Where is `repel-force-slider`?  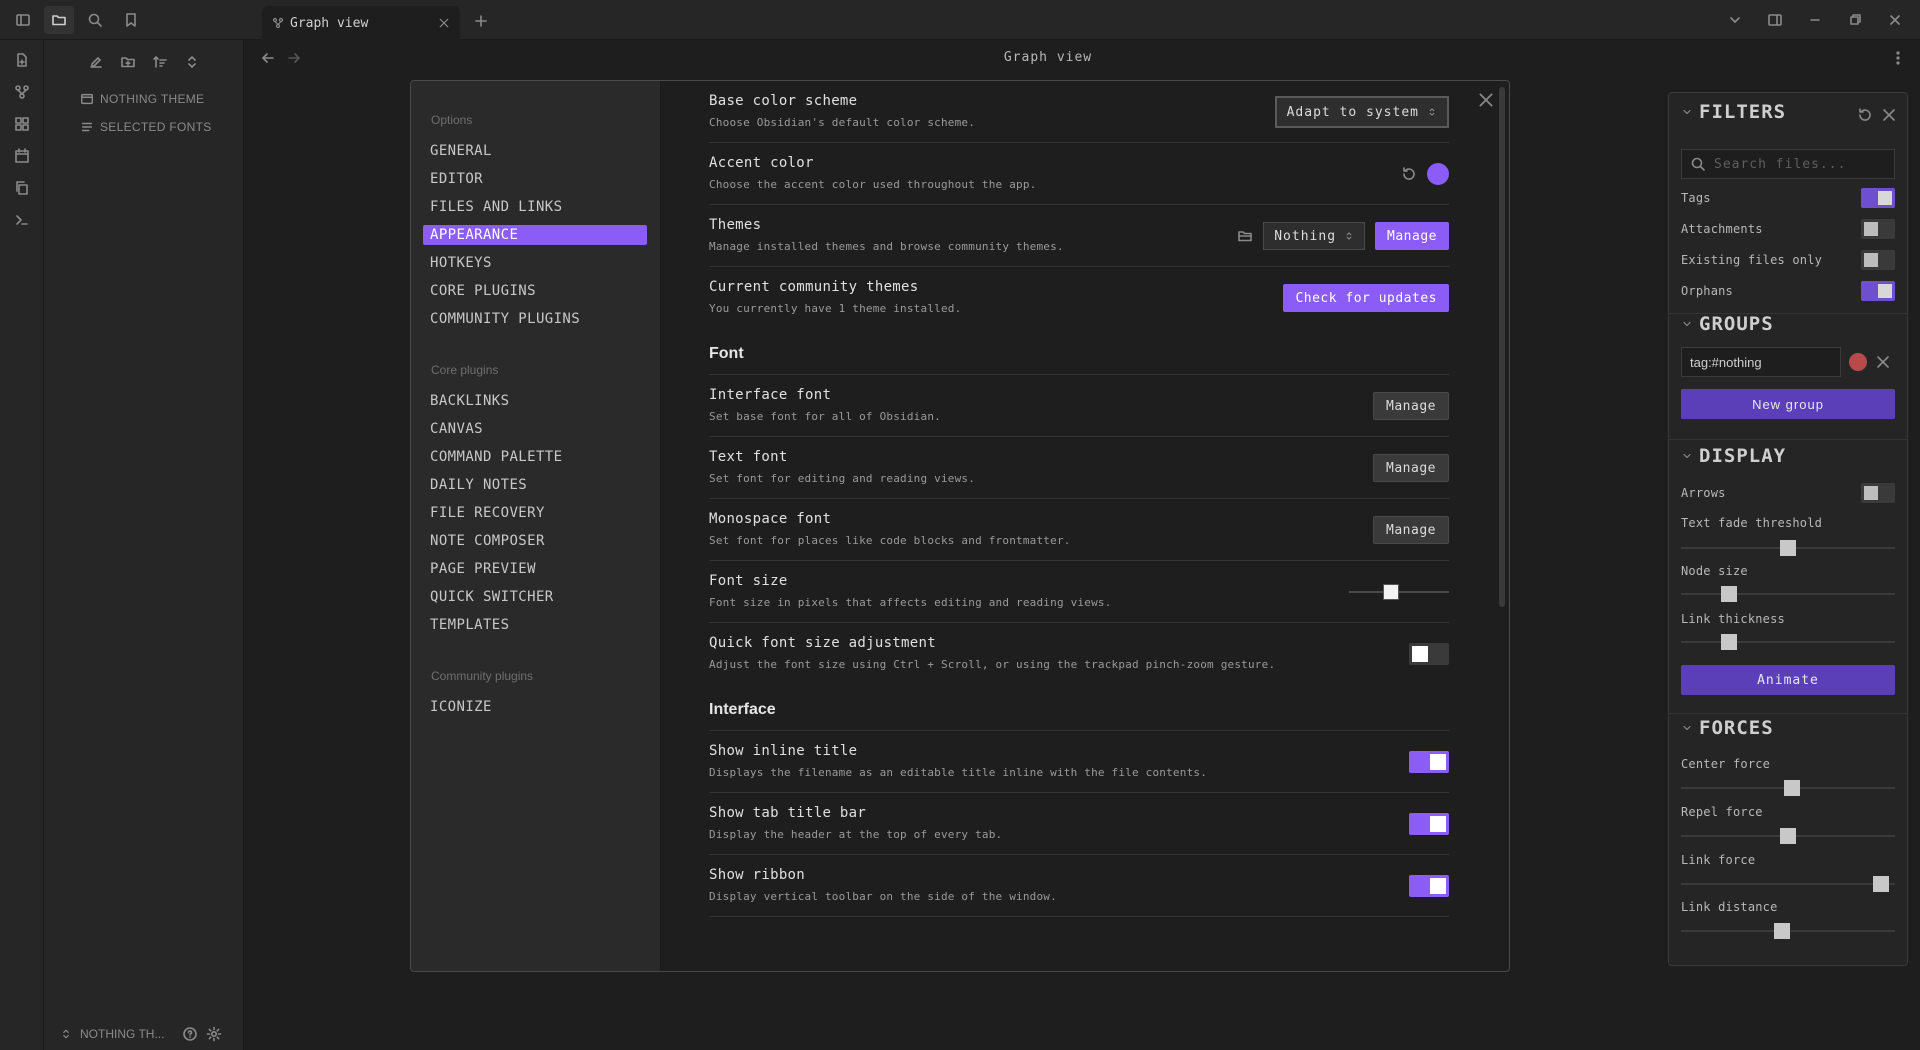
repel-force-slider is located at coordinates (1788, 836).